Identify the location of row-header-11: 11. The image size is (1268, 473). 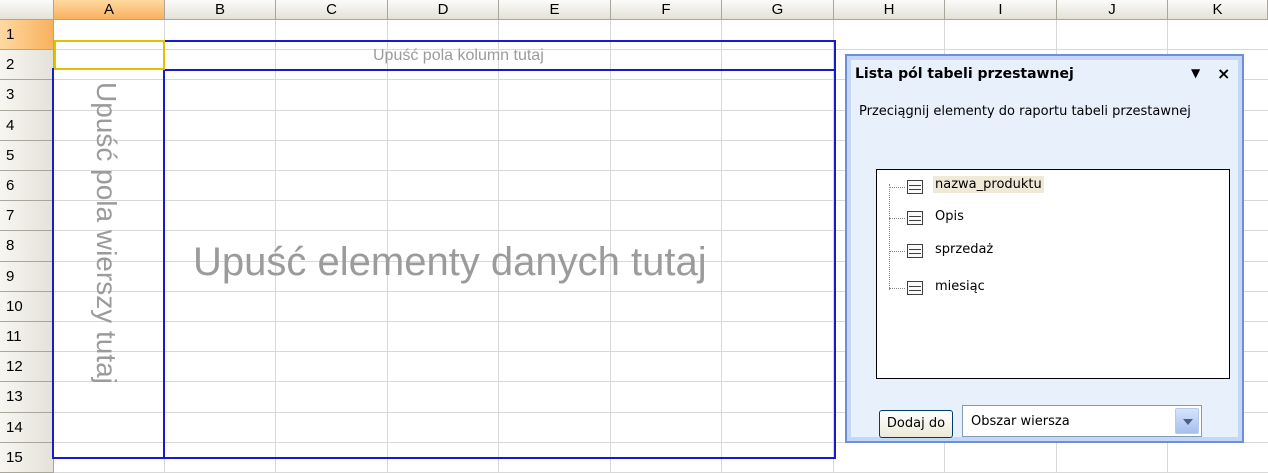
(27, 337).